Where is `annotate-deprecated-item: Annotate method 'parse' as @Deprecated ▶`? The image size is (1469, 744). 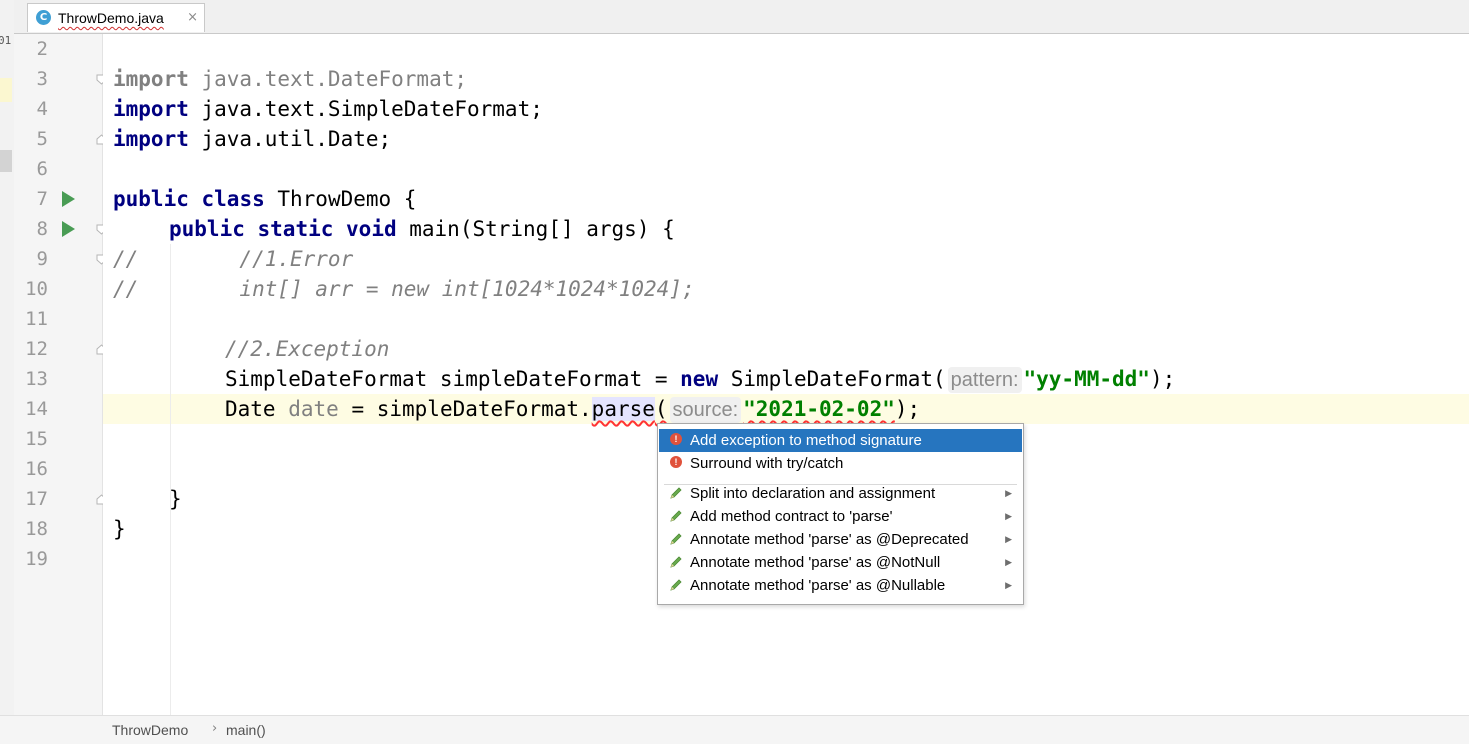
annotate-deprecated-item: Annotate method 'parse' as @Deprecated ▶ is located at coordinates (840, 539).